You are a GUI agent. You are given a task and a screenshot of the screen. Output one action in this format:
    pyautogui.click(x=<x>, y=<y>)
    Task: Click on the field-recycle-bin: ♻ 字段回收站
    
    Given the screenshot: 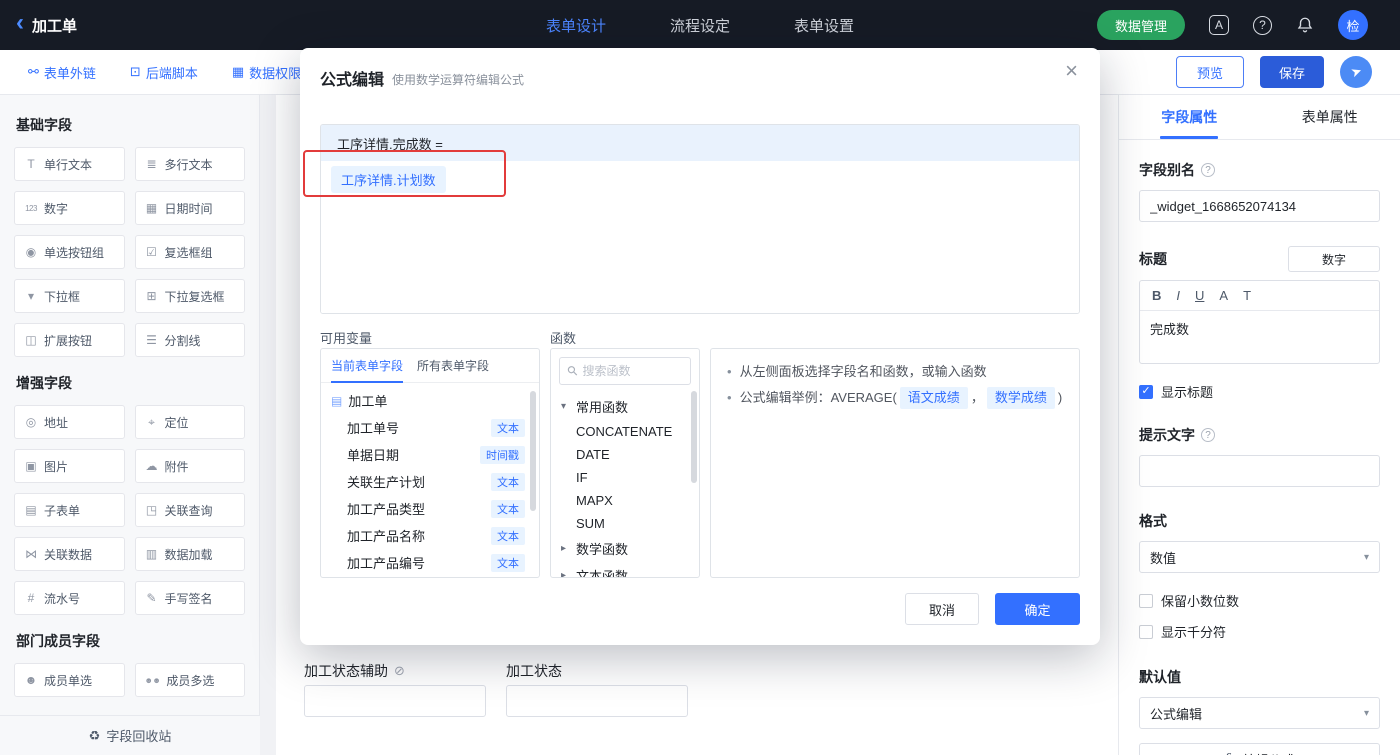 What is the action you would take?
    pyautogui.click(x=130, y=735)
    